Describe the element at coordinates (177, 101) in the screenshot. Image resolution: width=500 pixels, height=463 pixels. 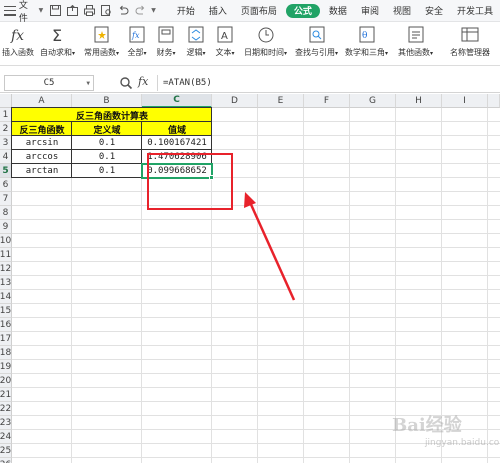
I see `column-header-c: C` at that location.